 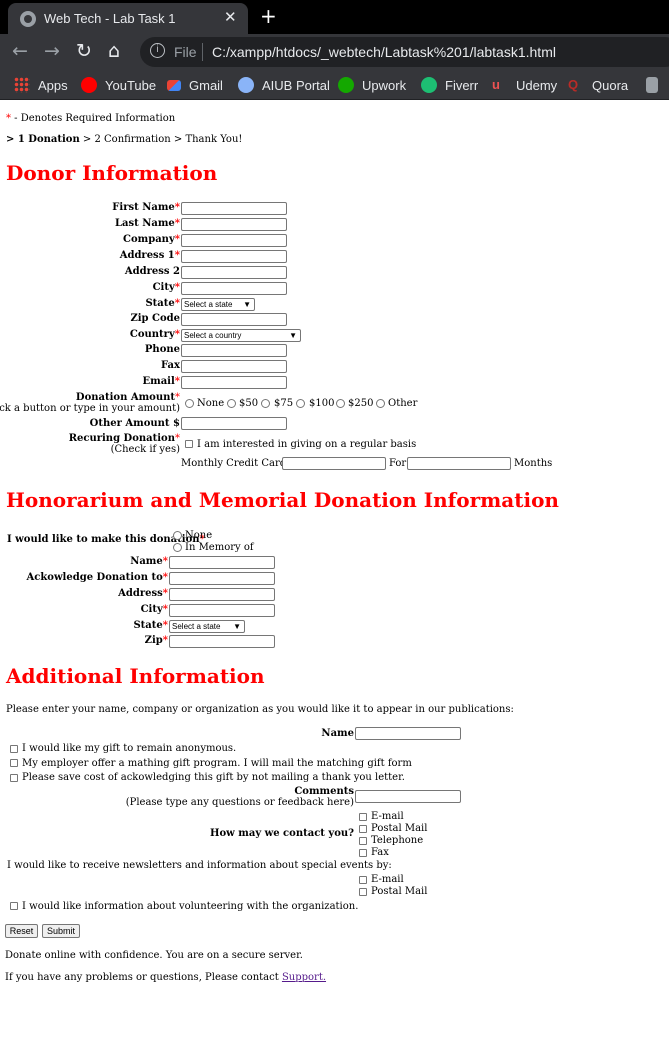 What do you see at coordinates (14, 778) in the screenshot?
I see `no-thank-you-checkbox` at bounding box center [14, 778].